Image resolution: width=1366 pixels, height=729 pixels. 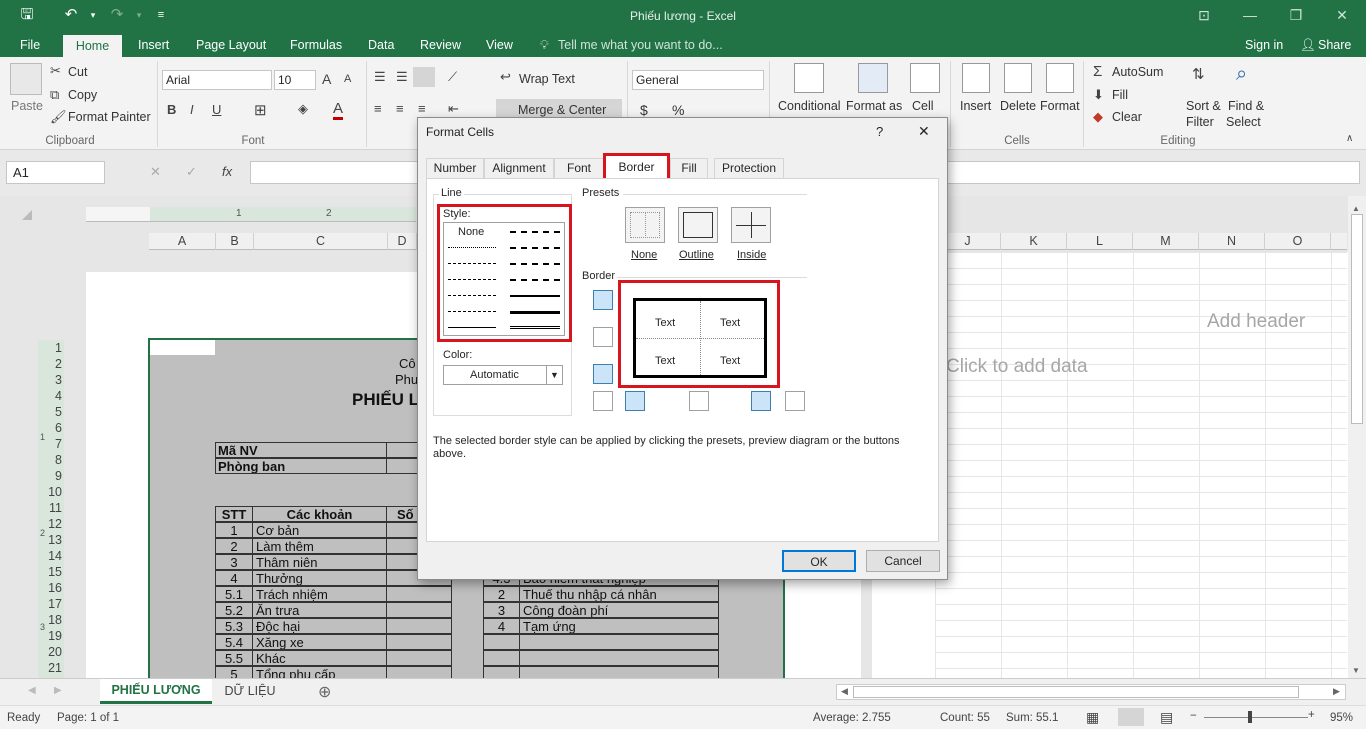 I want to click on find-select-button: Find &, so click(x=1246, y=106).